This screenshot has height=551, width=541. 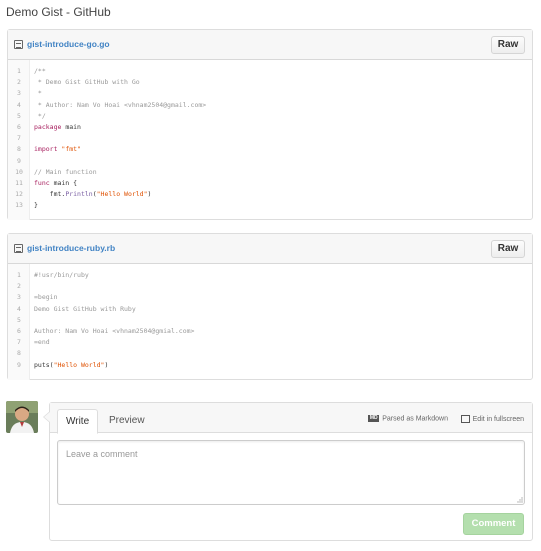 I want to click on code-text: import "fmt", so click(x=57, y=149).